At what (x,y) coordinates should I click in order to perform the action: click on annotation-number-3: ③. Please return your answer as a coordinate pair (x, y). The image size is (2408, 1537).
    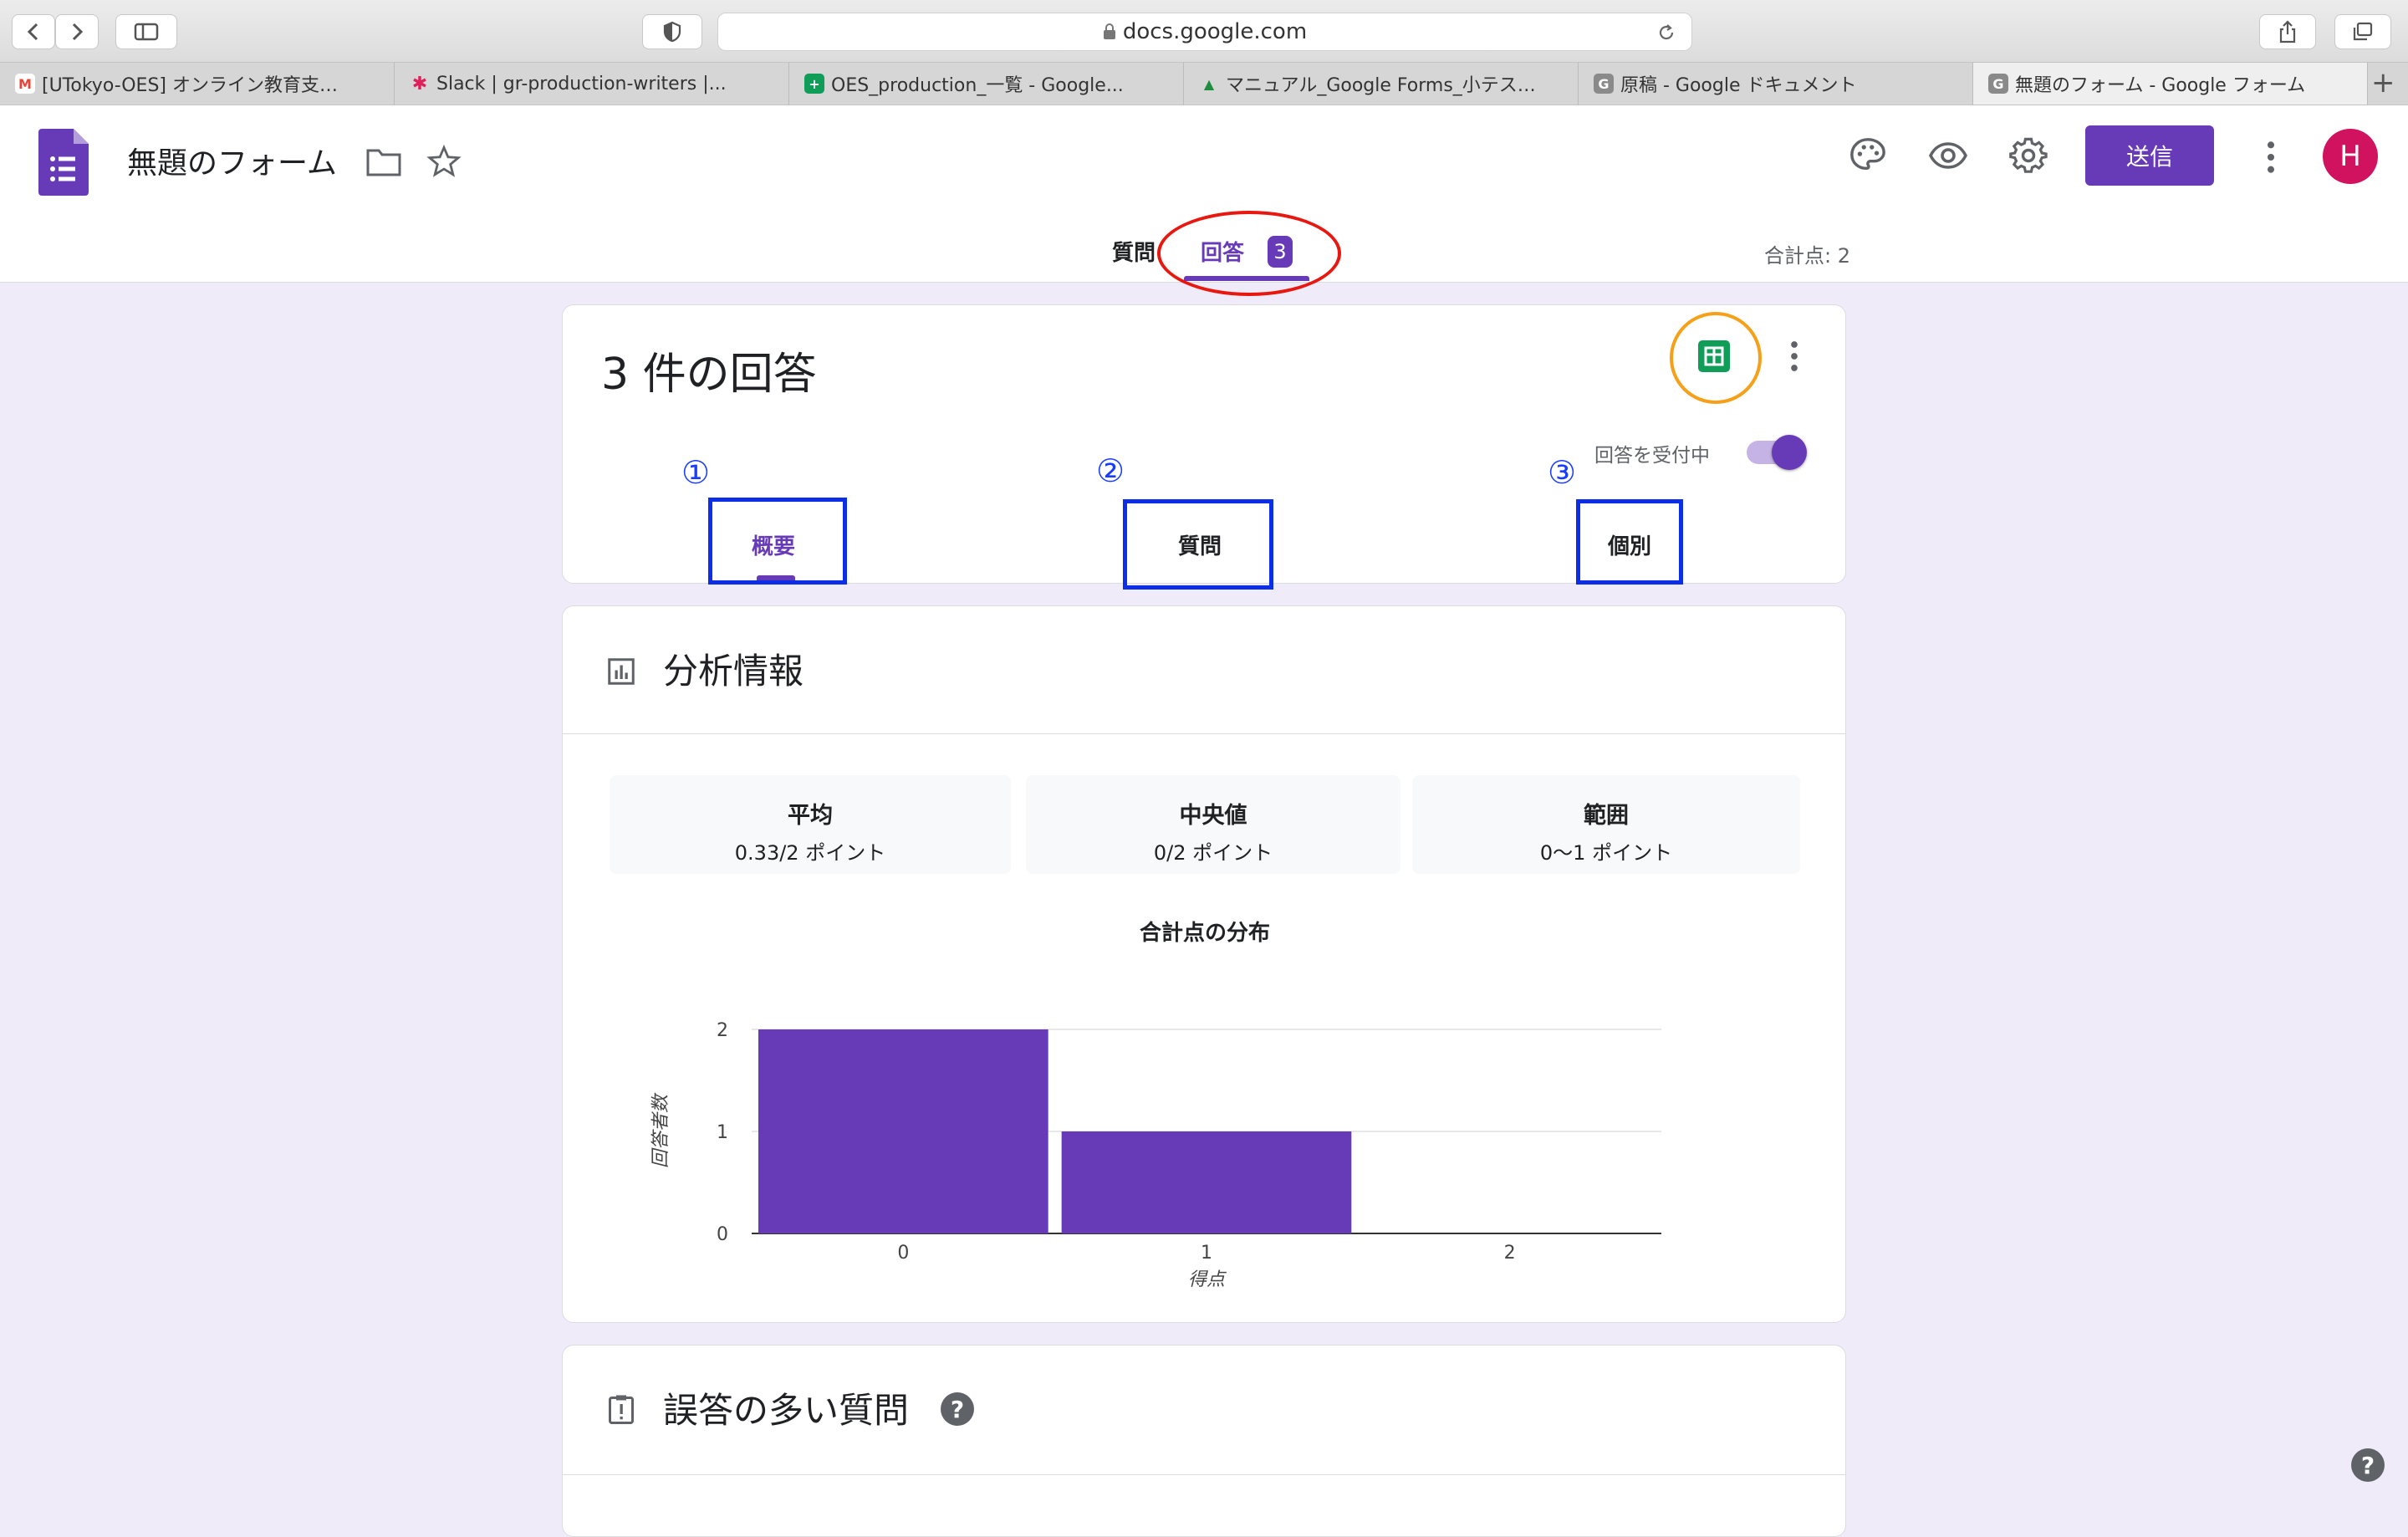
    Looking at the image, I should click on (1562, 473).